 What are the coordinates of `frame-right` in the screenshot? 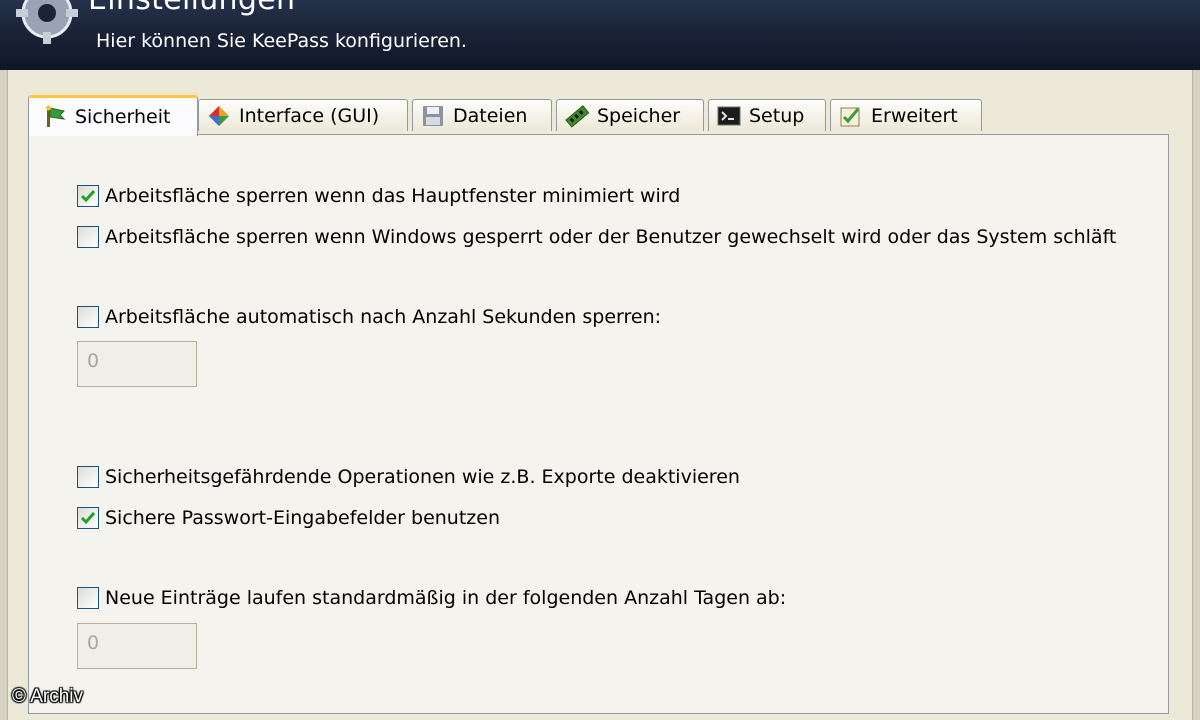 It's located at (1196, 395).